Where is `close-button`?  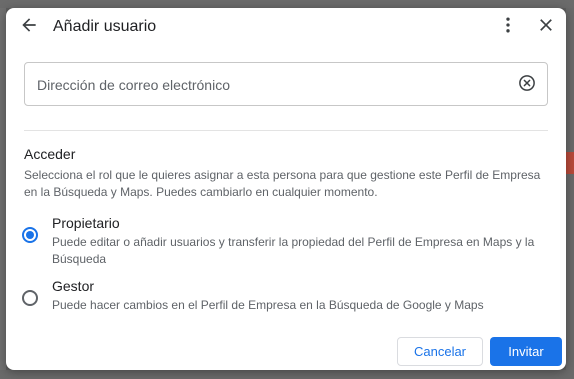 close-button is located at coordinates (546, 27).